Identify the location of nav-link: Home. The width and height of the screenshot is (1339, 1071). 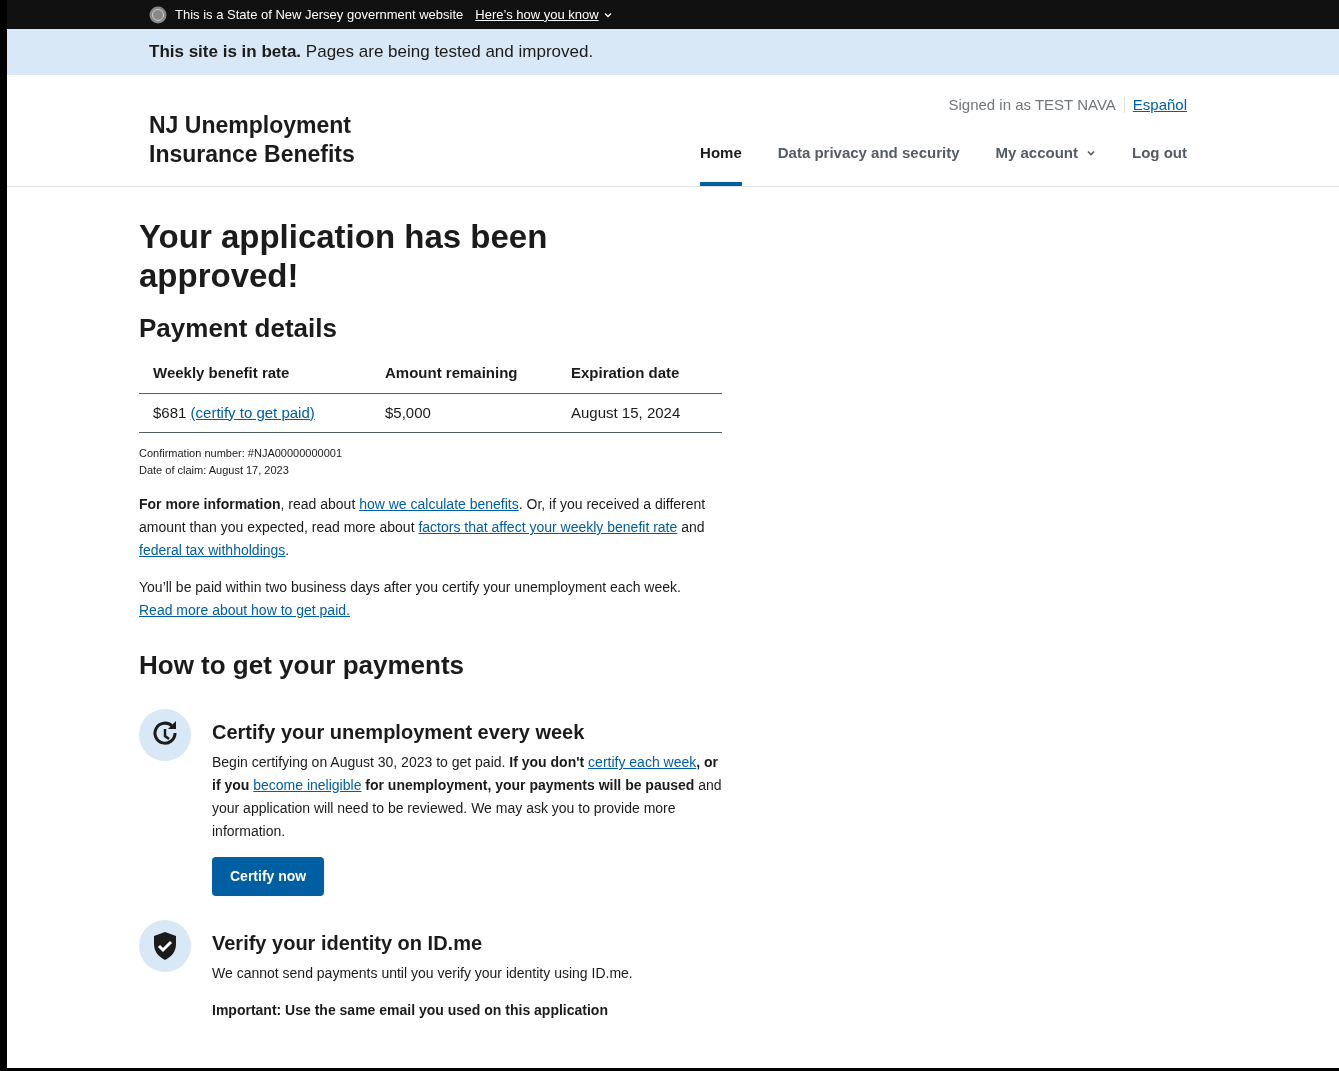
(721, 163).